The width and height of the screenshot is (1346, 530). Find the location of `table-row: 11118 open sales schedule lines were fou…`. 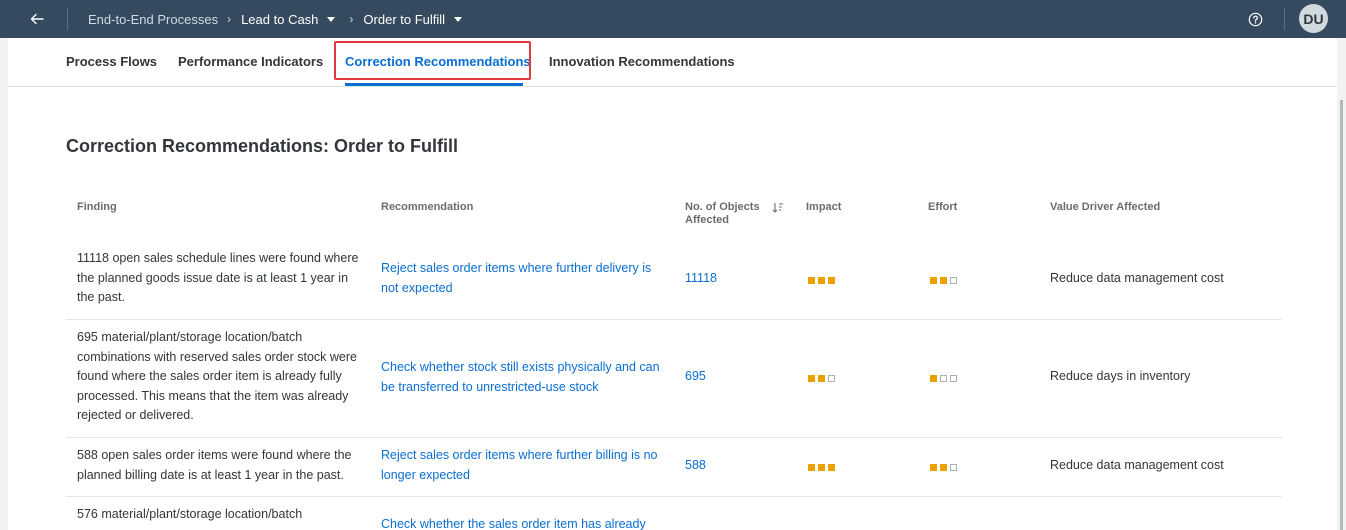

table-row: 11118 open sales schedule lines were fou… is located at coordinates (674, 279).